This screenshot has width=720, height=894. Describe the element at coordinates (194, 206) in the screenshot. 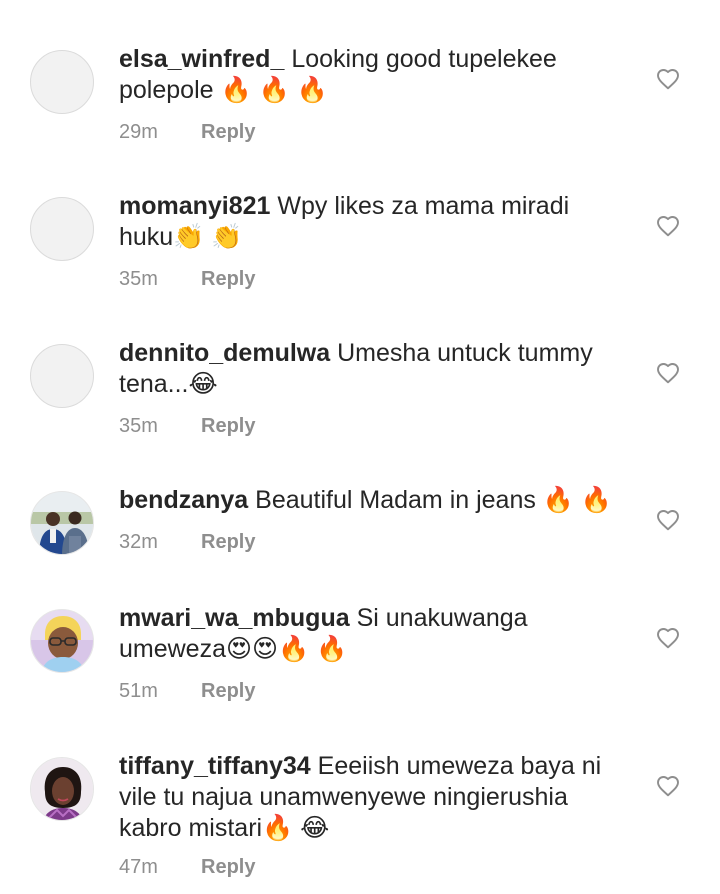

I see `comment-username: momanyi821` at that location.